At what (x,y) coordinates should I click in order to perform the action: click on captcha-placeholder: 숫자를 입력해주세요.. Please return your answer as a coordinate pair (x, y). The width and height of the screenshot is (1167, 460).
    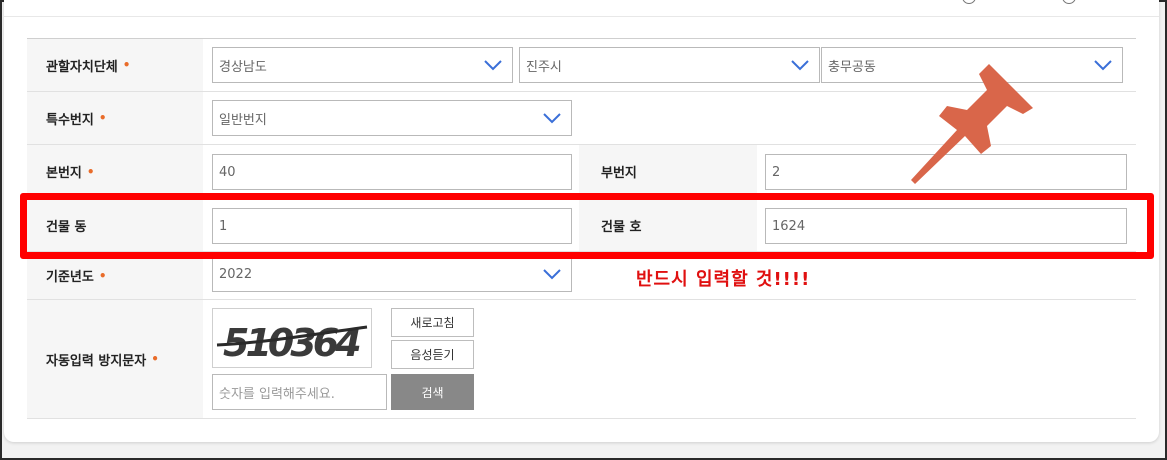
    Looking at the image, I should click on (277, 394).